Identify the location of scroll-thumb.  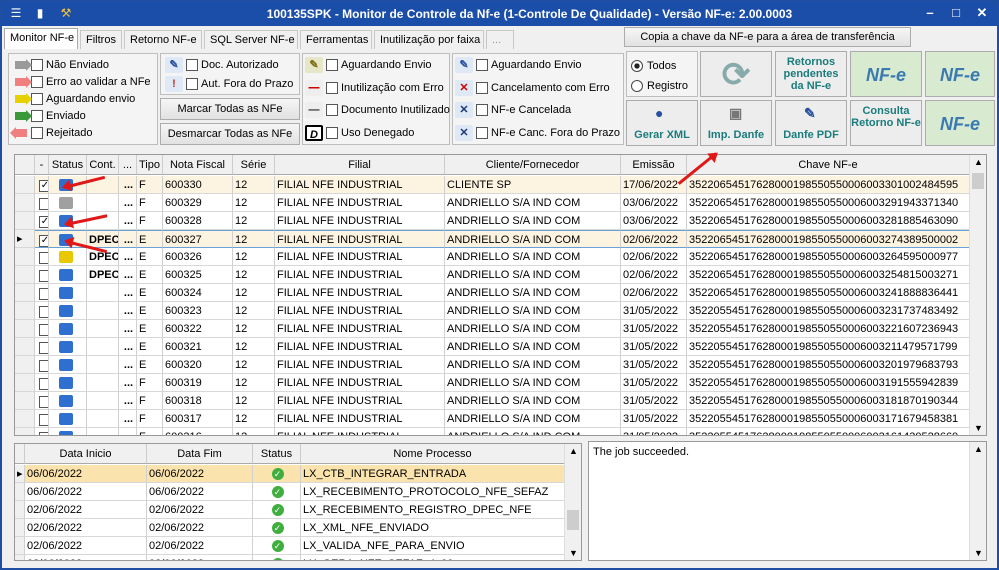
(978, 181).